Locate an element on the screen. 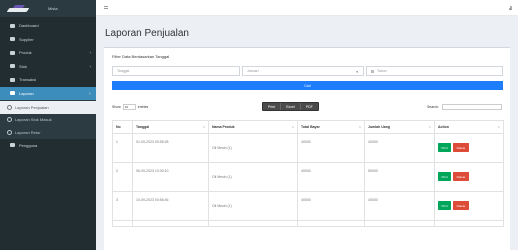 The height and width of the screenshot is (250, 518). search-label: Search: is located at coordinates (432, 107).